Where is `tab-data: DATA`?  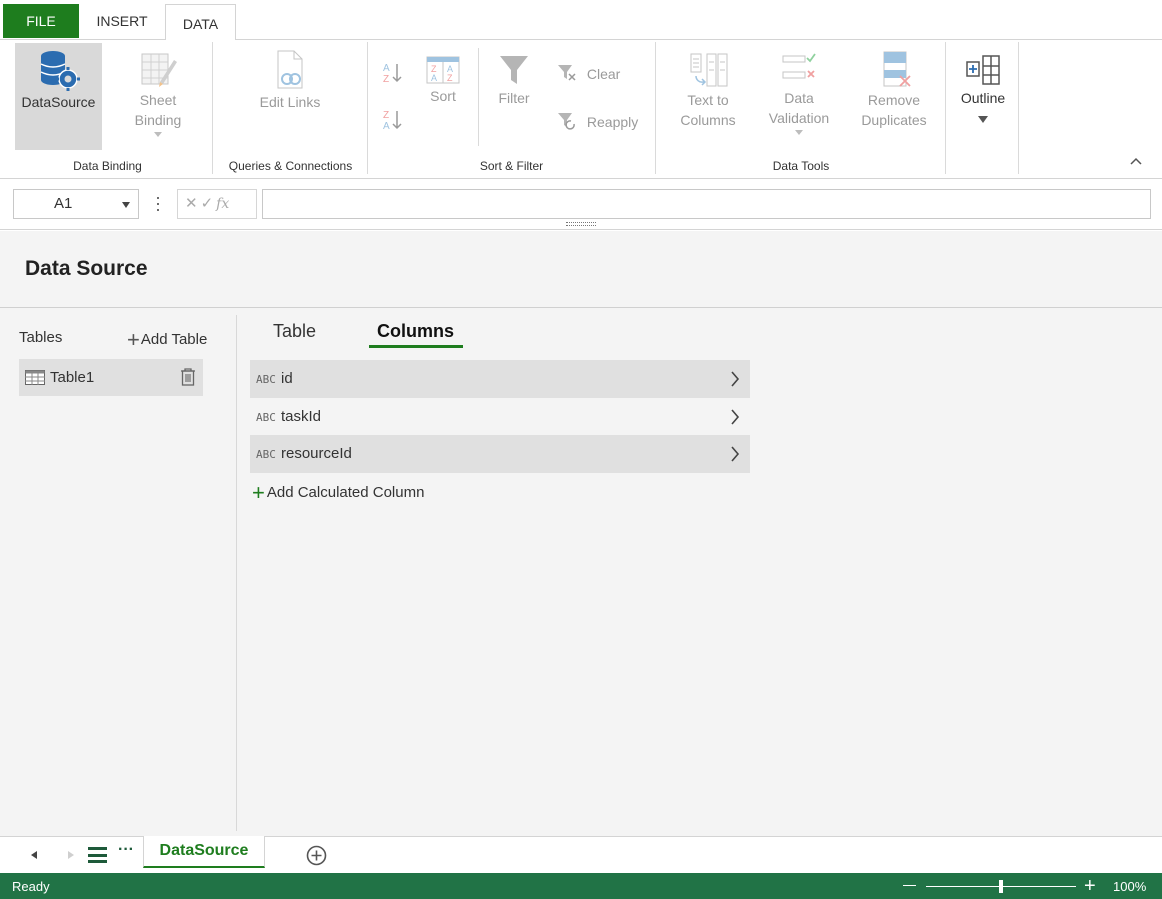 tab-data: DATA is located at coordinates (200, 22).